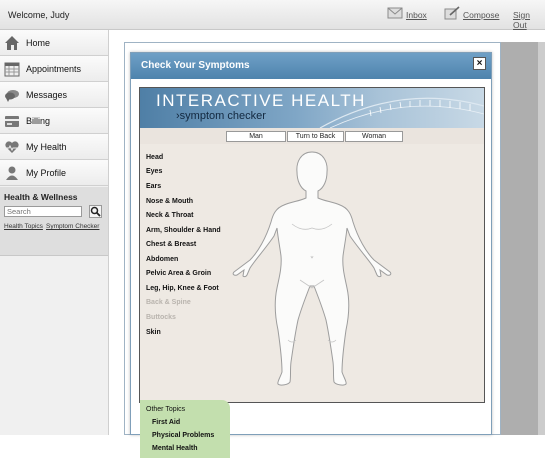 This screenshot has height=458, width=545. I want to click on body-part-chest-breast: Chest & Breast, so click(171, 244).